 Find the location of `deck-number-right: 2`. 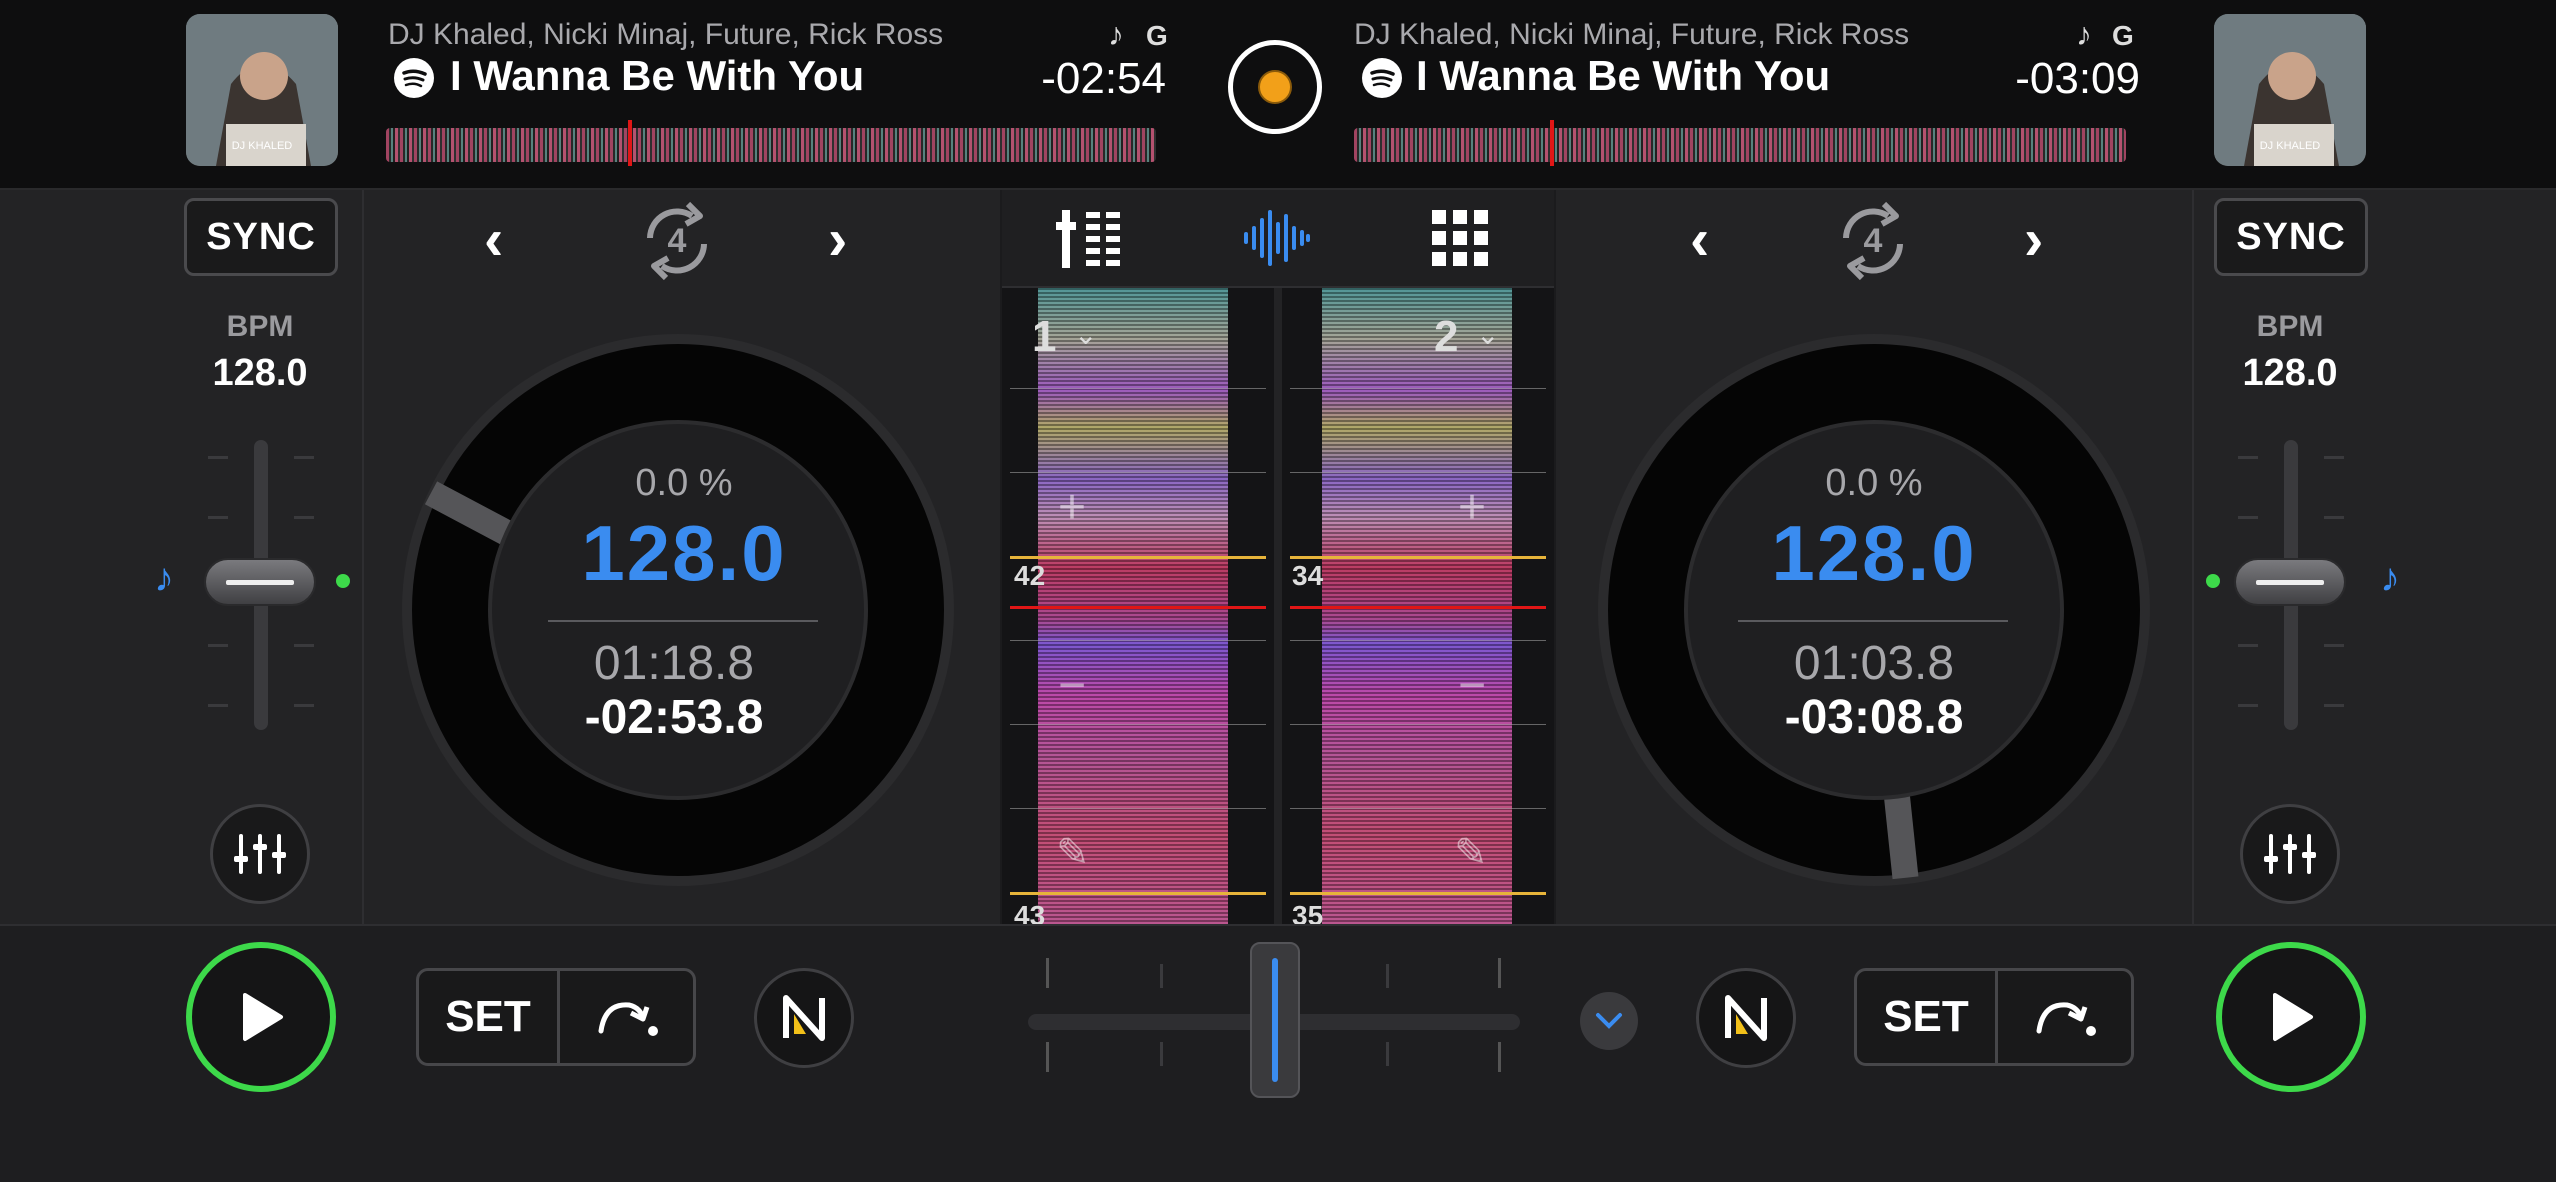

deck-number-right: 2 is located at coordinates (1446, 336).